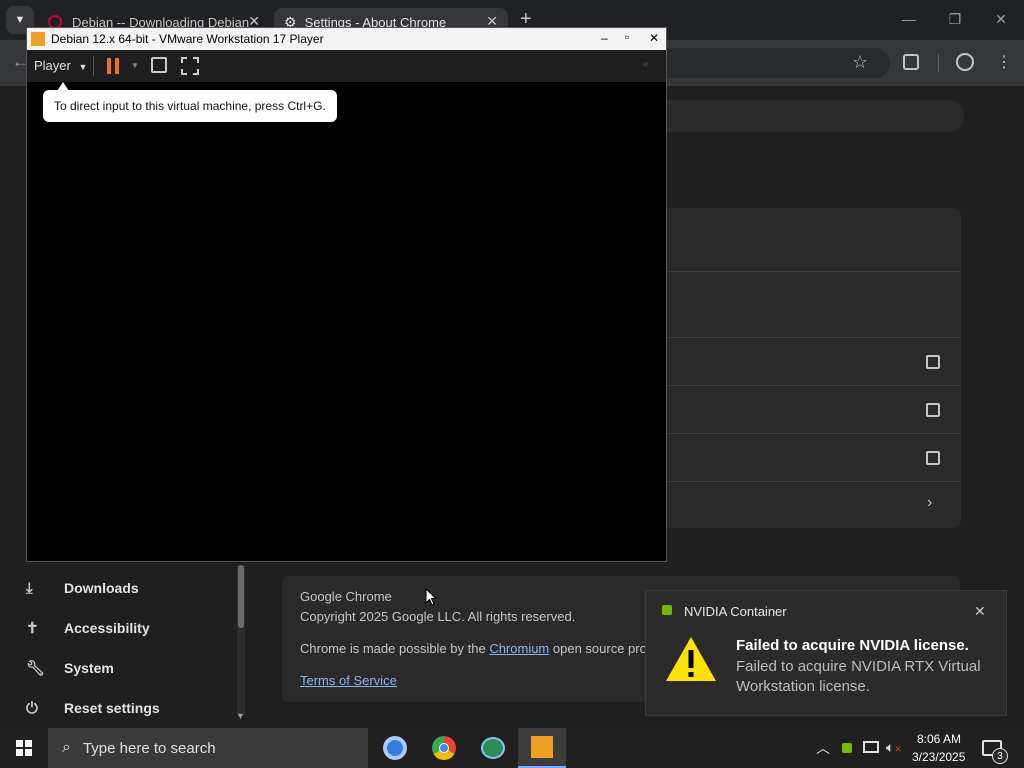 The height and width of the screenshot is (768, 1024). What do you see at coordinates (929, 503) in the screenshot?
I see `chevron-right-icon: ›` at bounding box center [929, 503].